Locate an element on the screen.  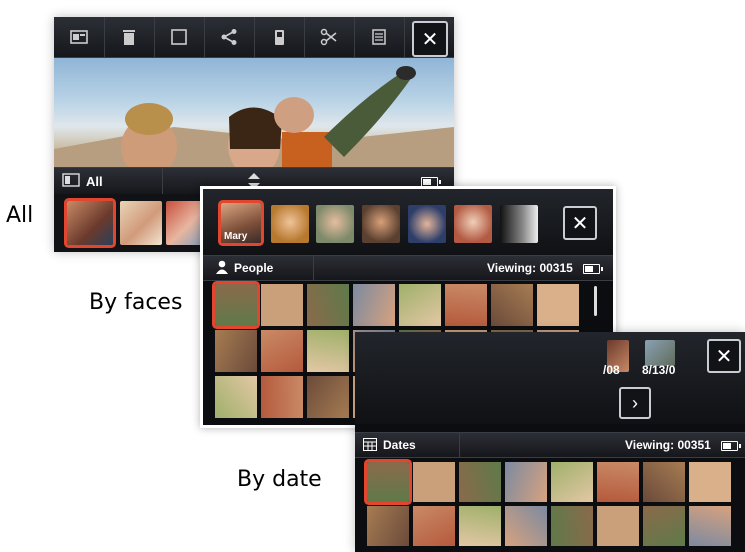
delete-button is located at coordinates (129, 37).